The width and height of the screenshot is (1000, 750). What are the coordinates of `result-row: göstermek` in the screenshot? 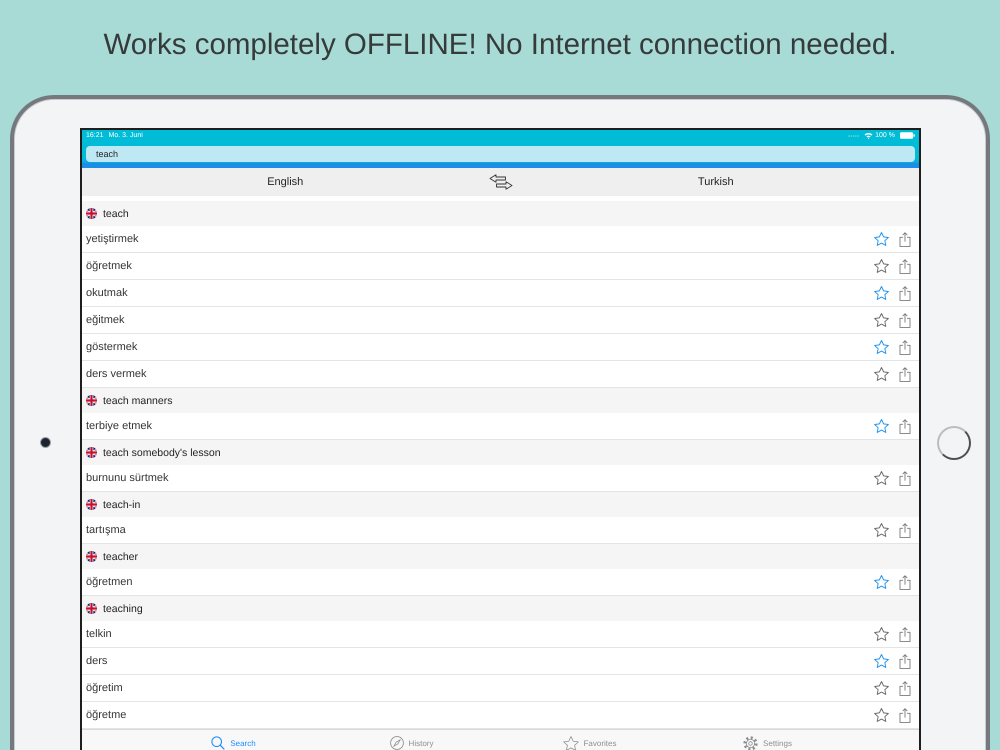 It's located at (500, 347).